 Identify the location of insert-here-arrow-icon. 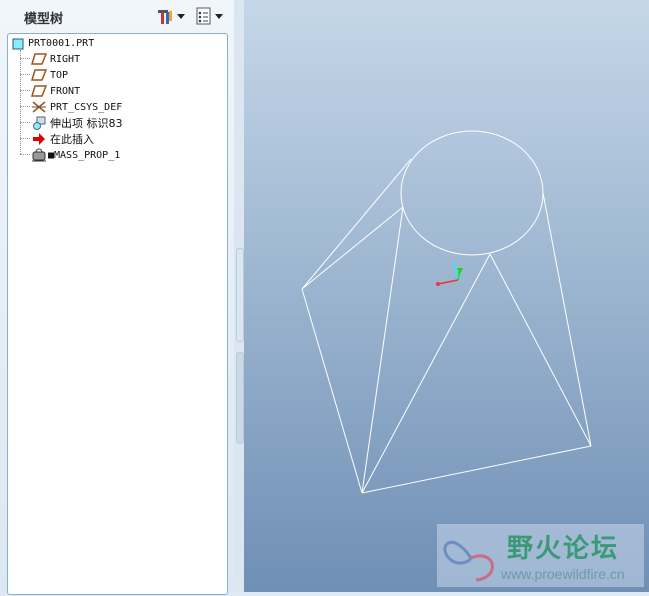
(39, 139).